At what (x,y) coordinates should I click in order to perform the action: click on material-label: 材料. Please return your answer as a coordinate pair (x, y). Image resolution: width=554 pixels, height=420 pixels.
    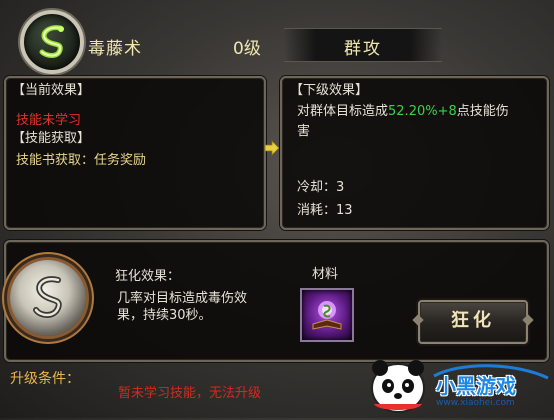
    Looking at the image, I should click on (325, 274).